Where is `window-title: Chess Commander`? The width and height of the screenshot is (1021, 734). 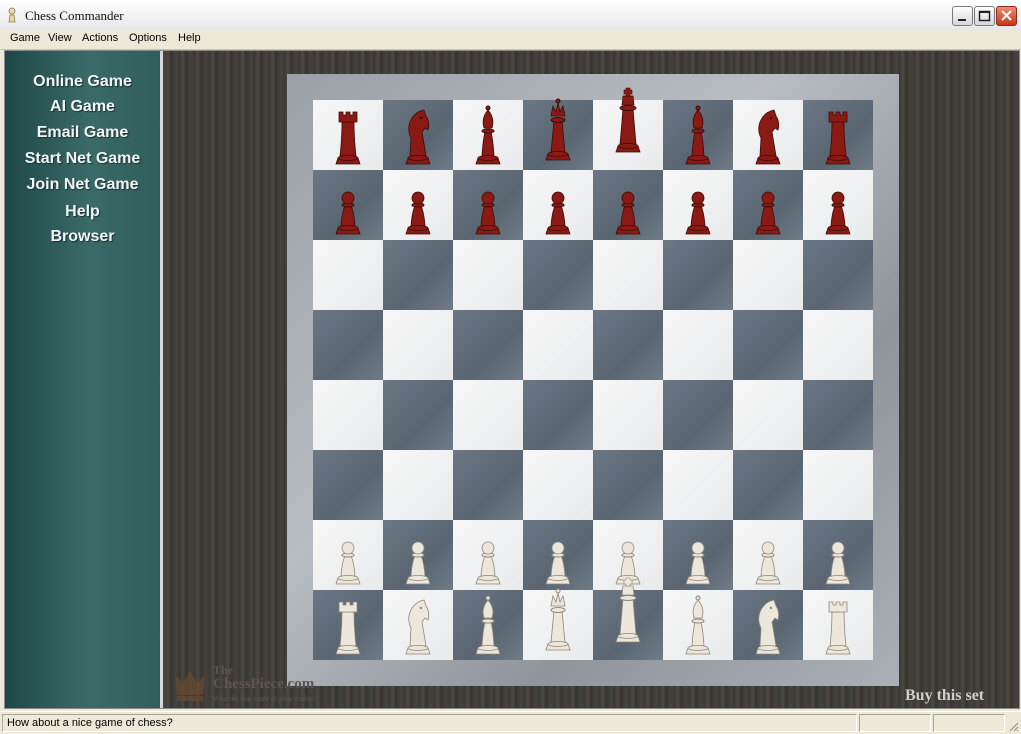
window-title: Chess Commander is located at coordinates (74, 15).